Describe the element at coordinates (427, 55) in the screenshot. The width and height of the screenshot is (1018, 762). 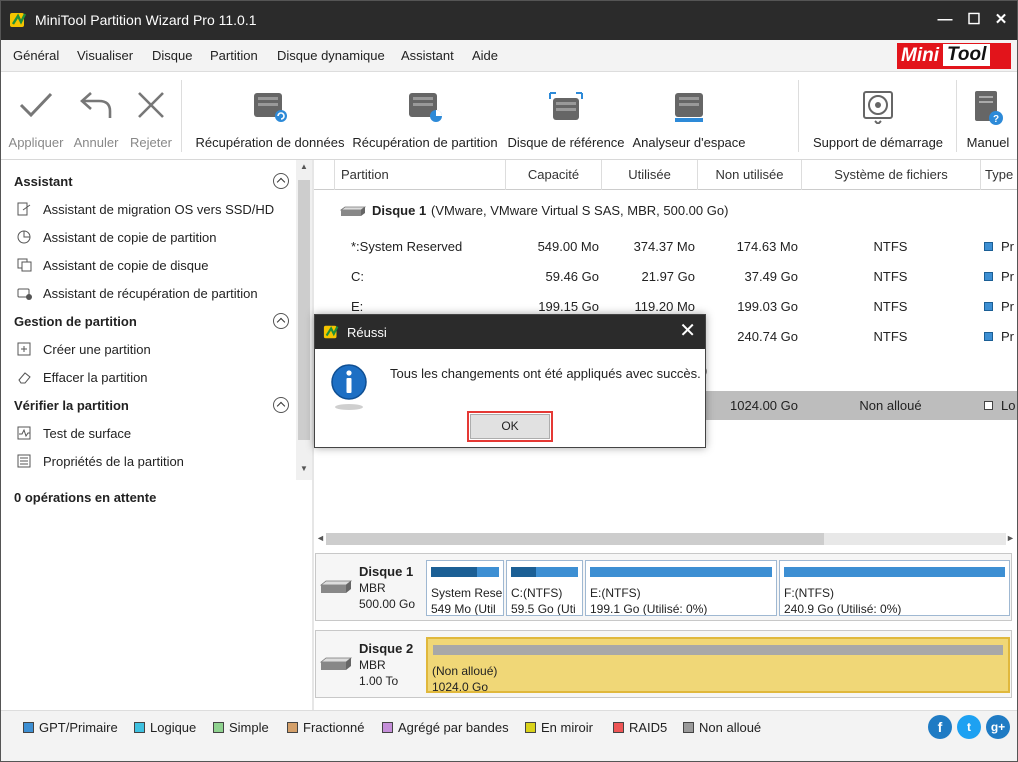
I see `menu-wizard: Assistant` at that location.